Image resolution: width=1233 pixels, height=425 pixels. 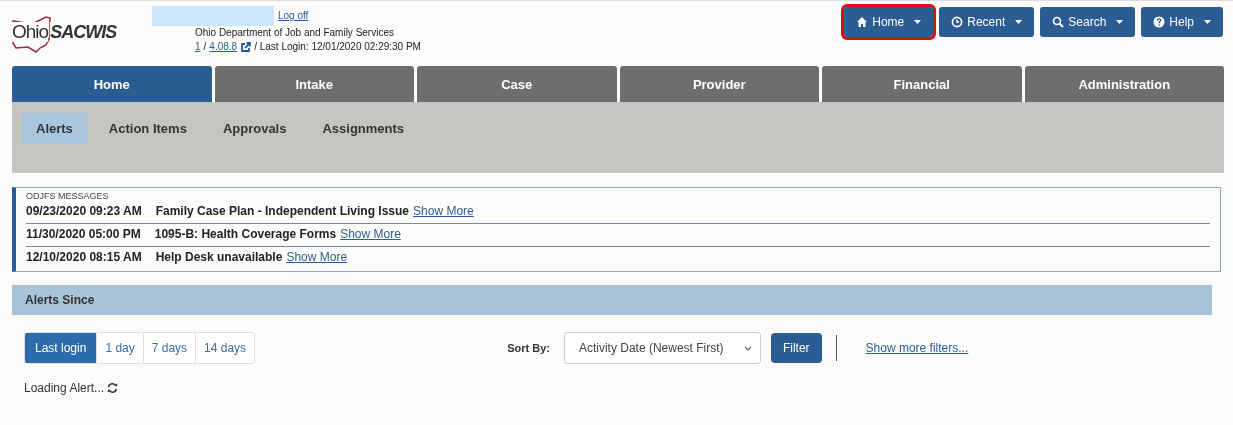 I want to click on logoff-link: Log off, so click(x=293, y=16).